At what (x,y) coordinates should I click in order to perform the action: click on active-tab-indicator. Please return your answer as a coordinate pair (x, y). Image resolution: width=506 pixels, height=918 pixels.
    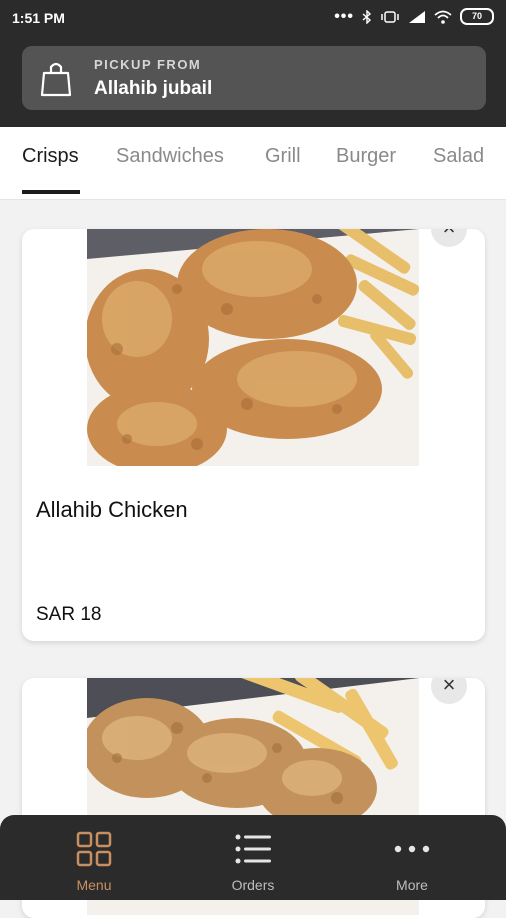
    Looking at the image, I should click on (51, 192).